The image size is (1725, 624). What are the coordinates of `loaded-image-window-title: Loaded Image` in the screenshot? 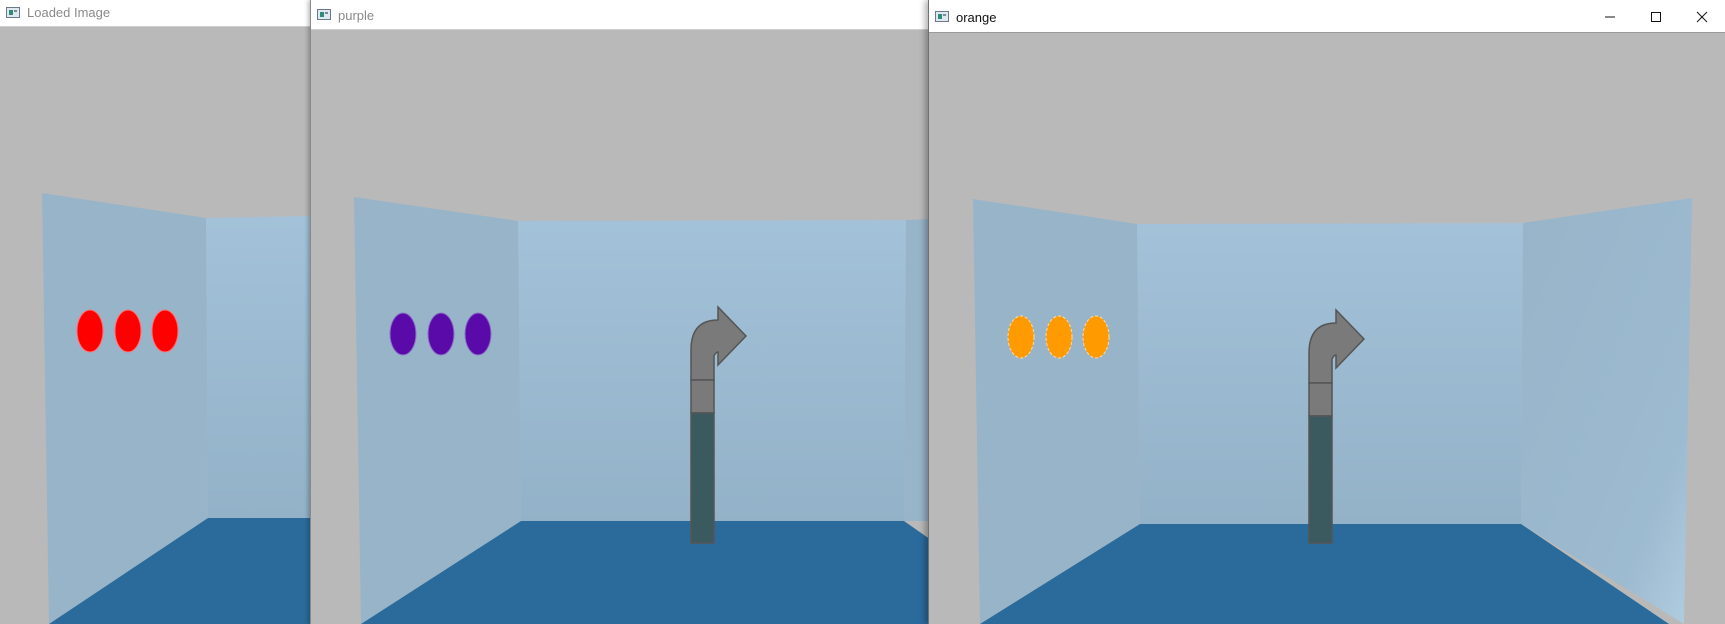 It's located at (69, 12).